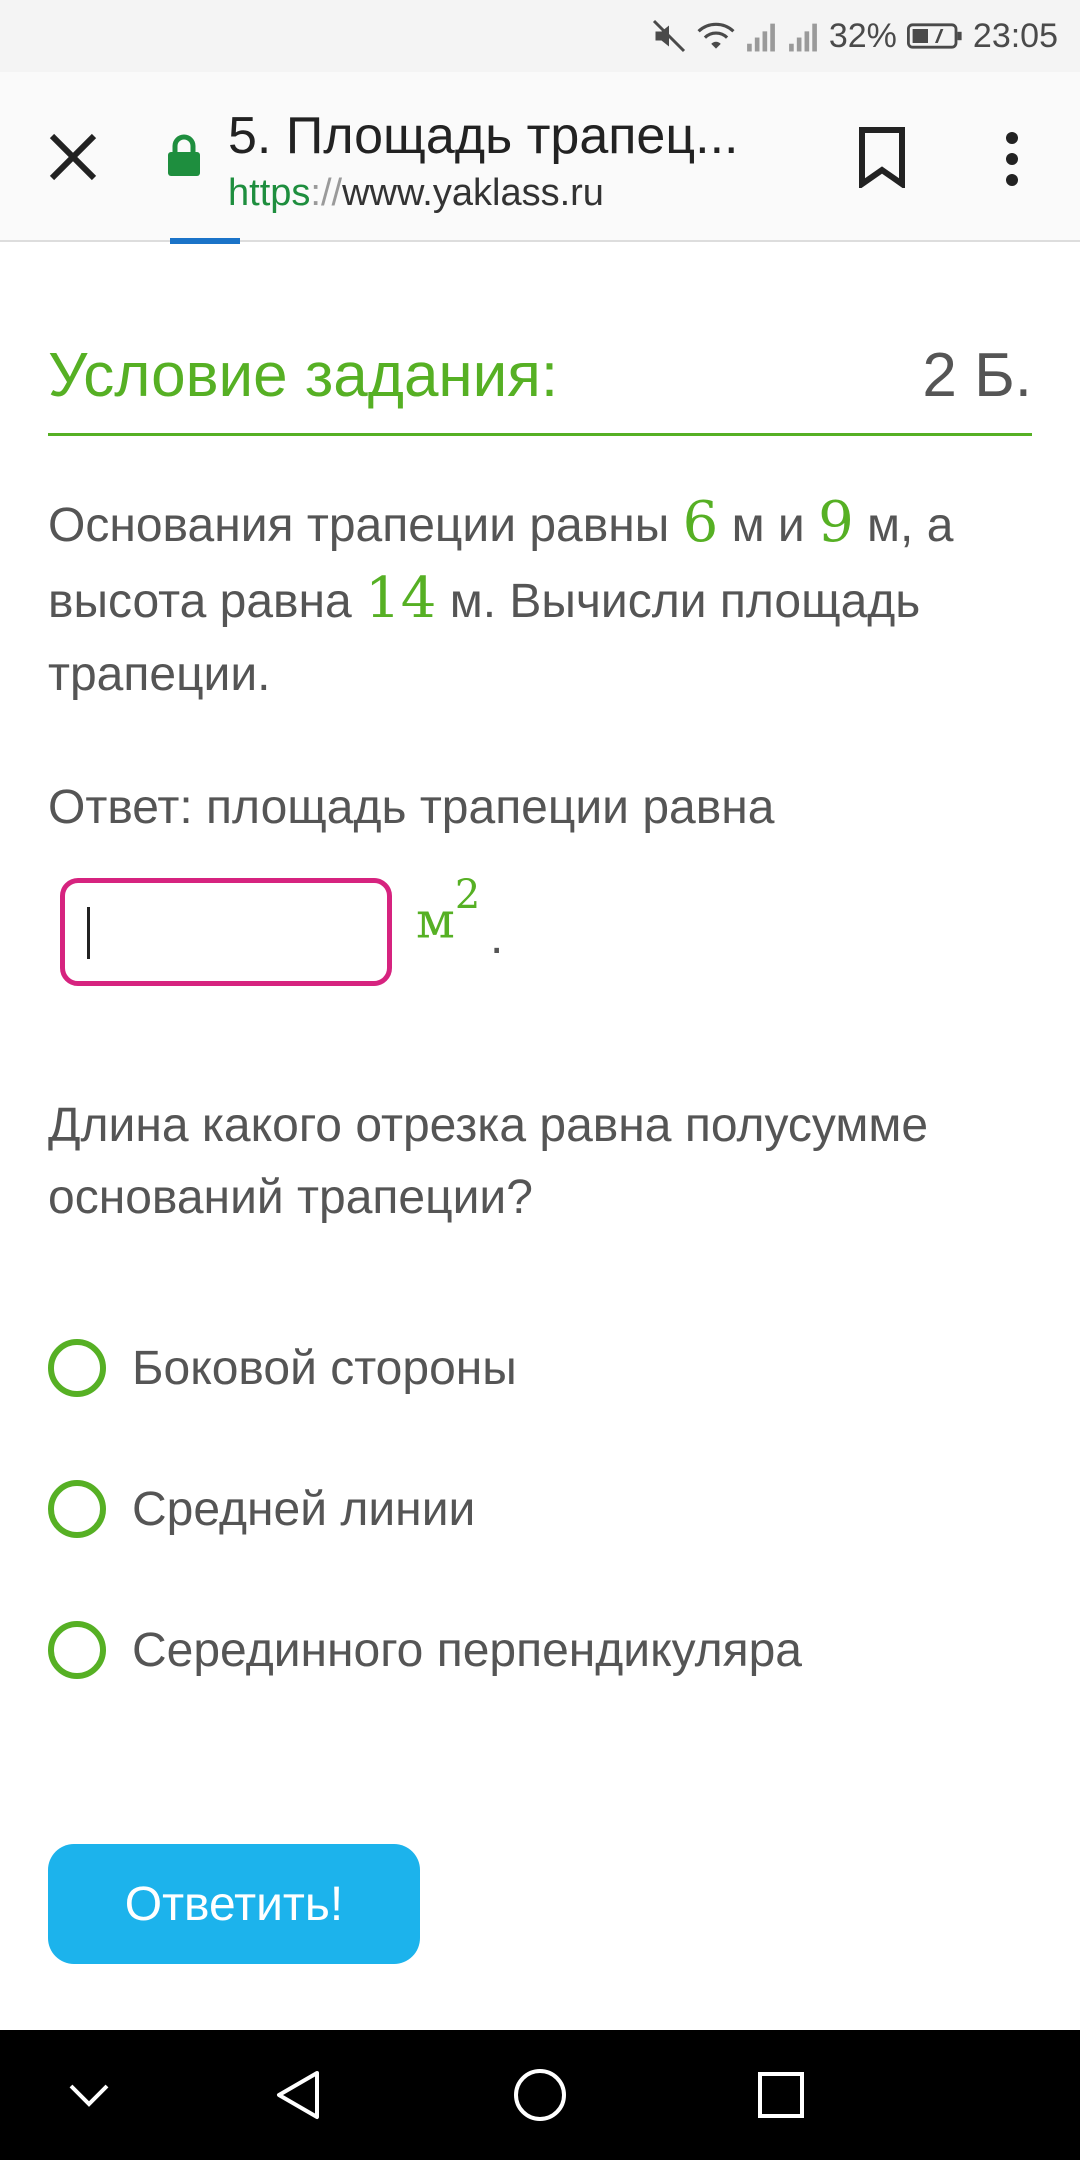 The height and width of the screenshot is (2160, 1080). I want to click on answer-label: Ответ: площадь трапеции равна, so click(411, 807).